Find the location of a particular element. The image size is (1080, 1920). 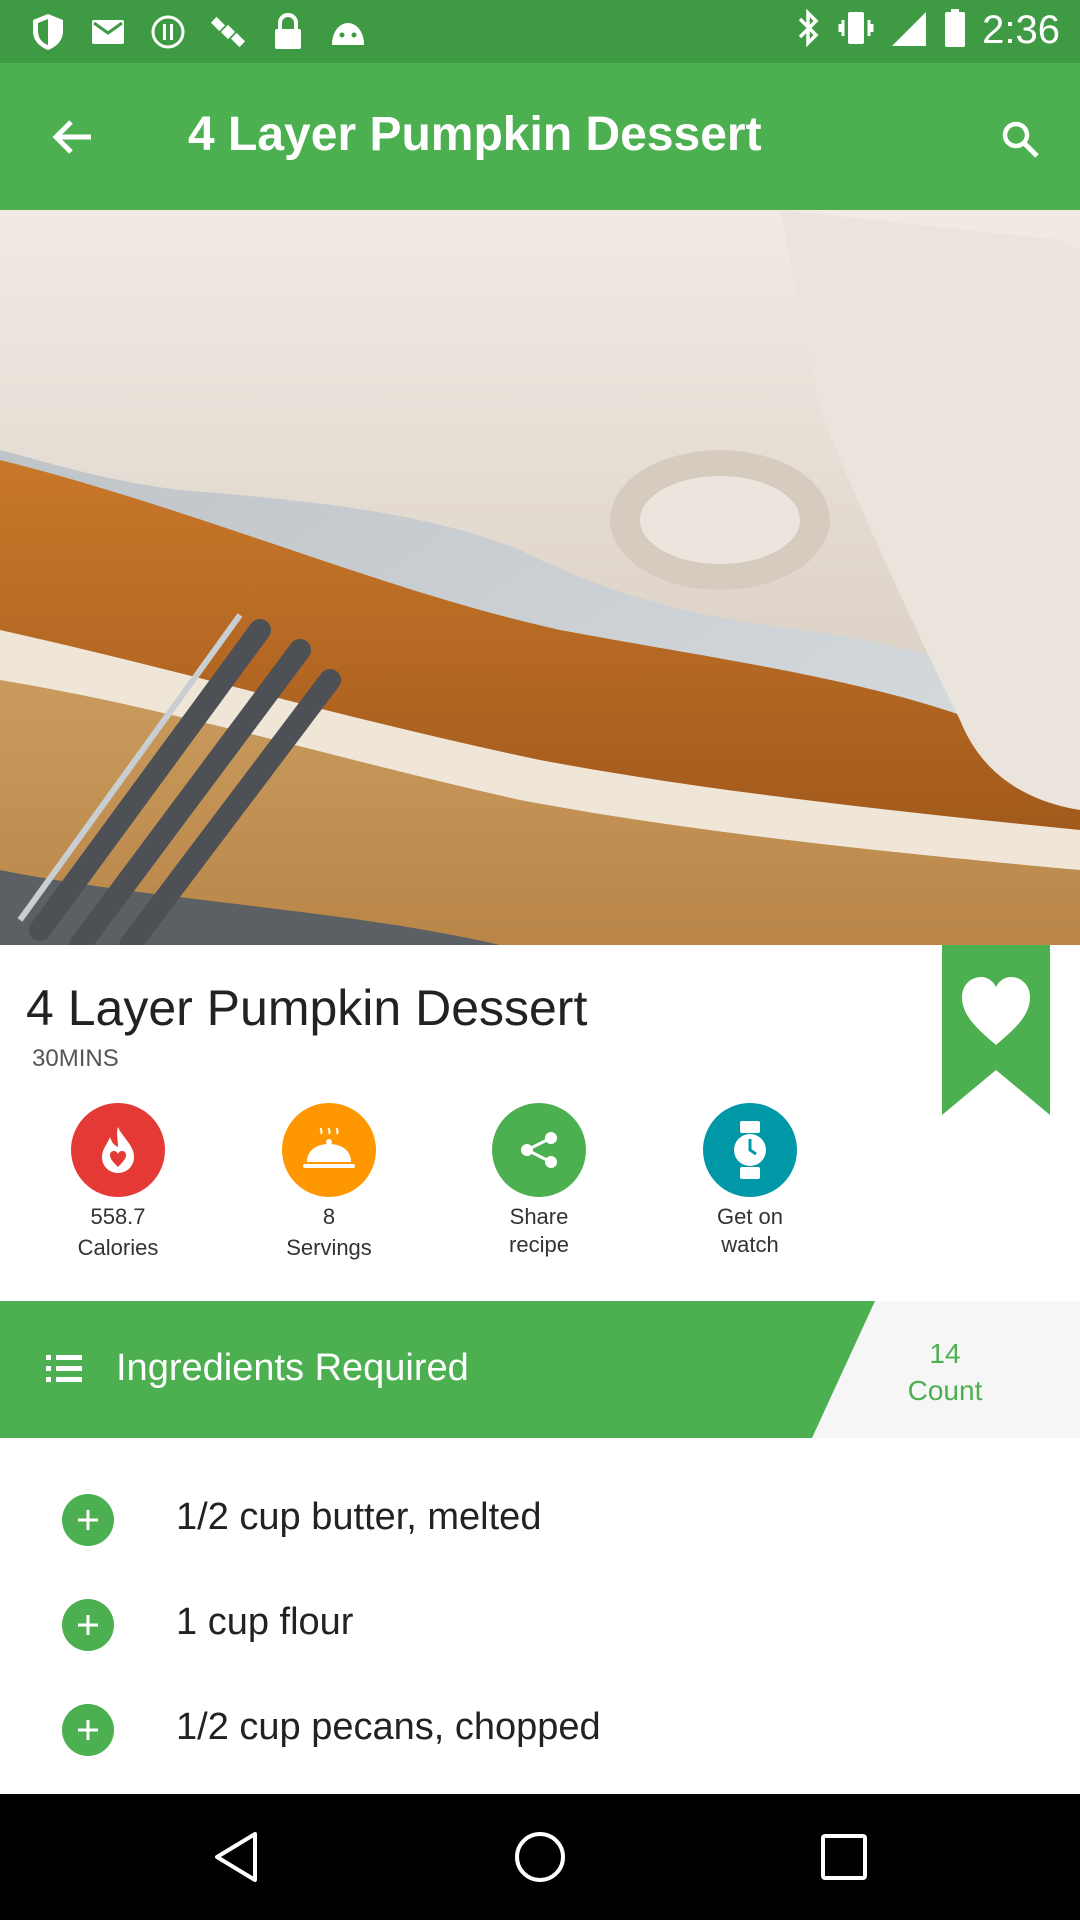

ingredient-item: 1/2 cup butter, melted is located at coordinates (540, 1518).